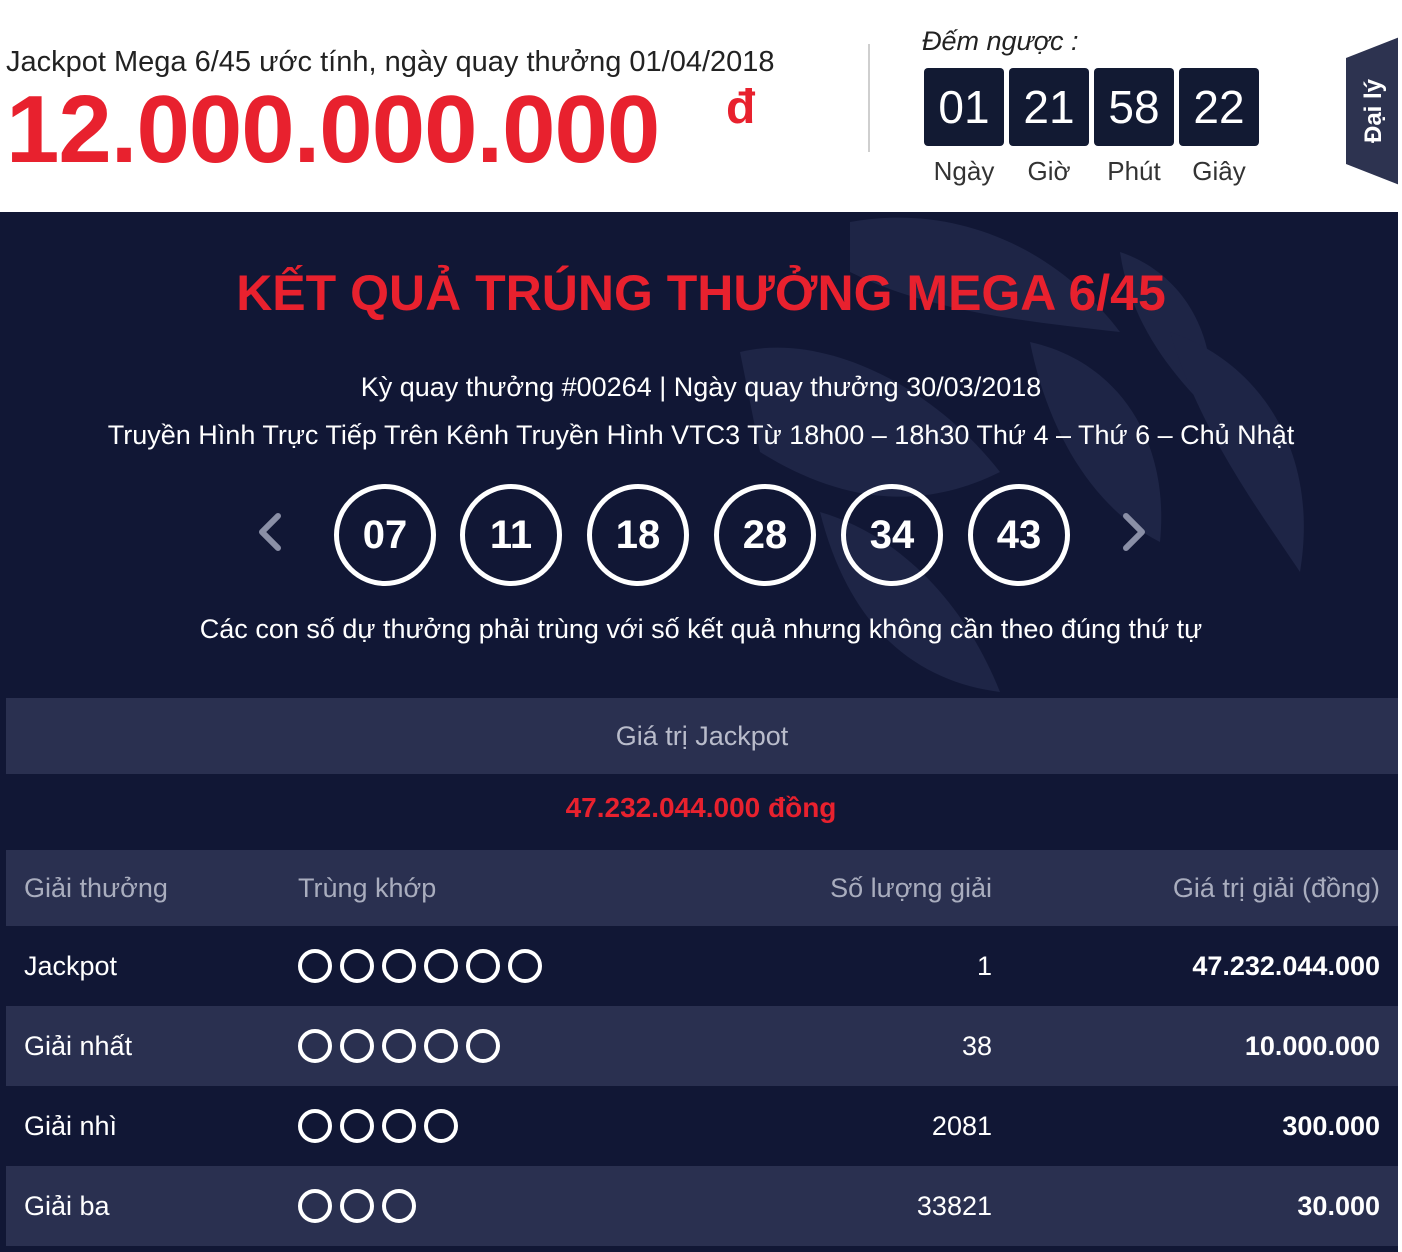  I want to click on countdown-minutes: 58, so click(1134, 107).